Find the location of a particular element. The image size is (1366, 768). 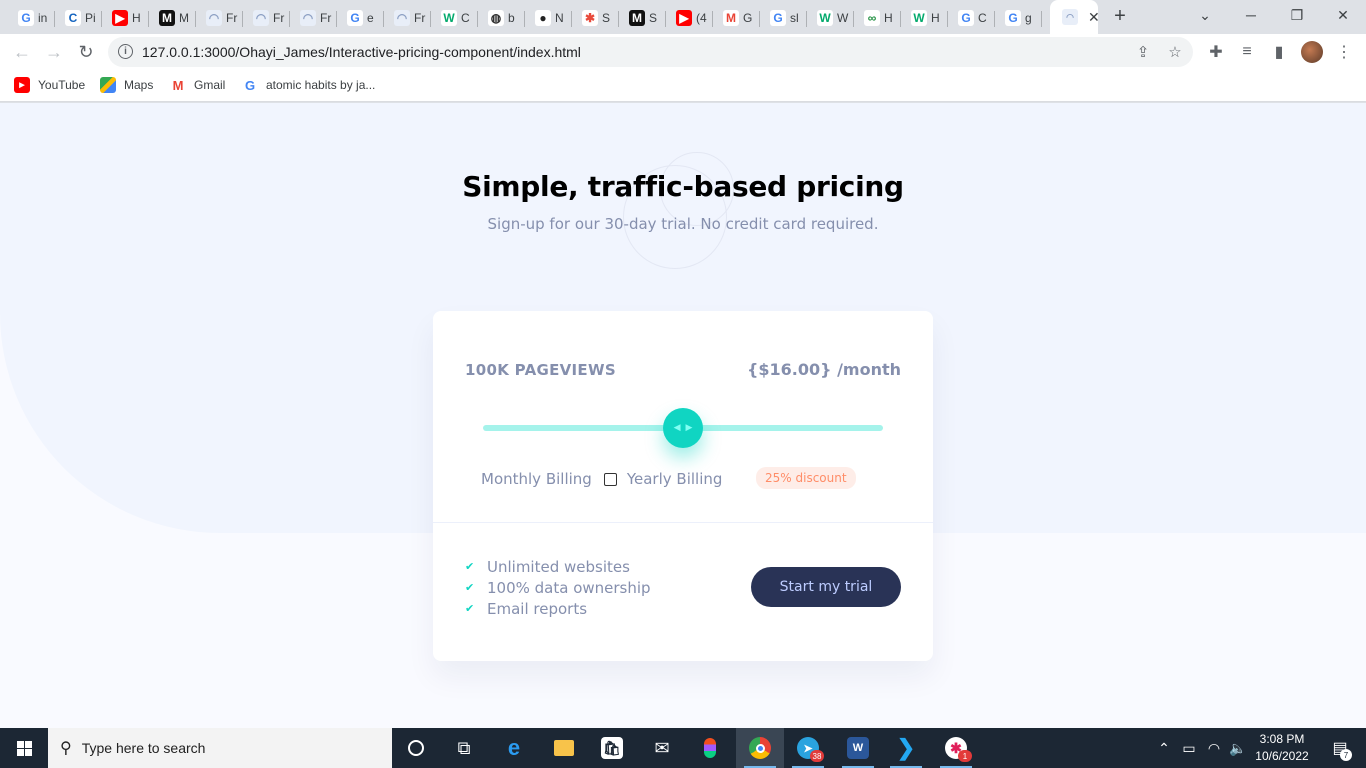

slider-thumb: ◀ ▶ is located at coordinates (683, 428).